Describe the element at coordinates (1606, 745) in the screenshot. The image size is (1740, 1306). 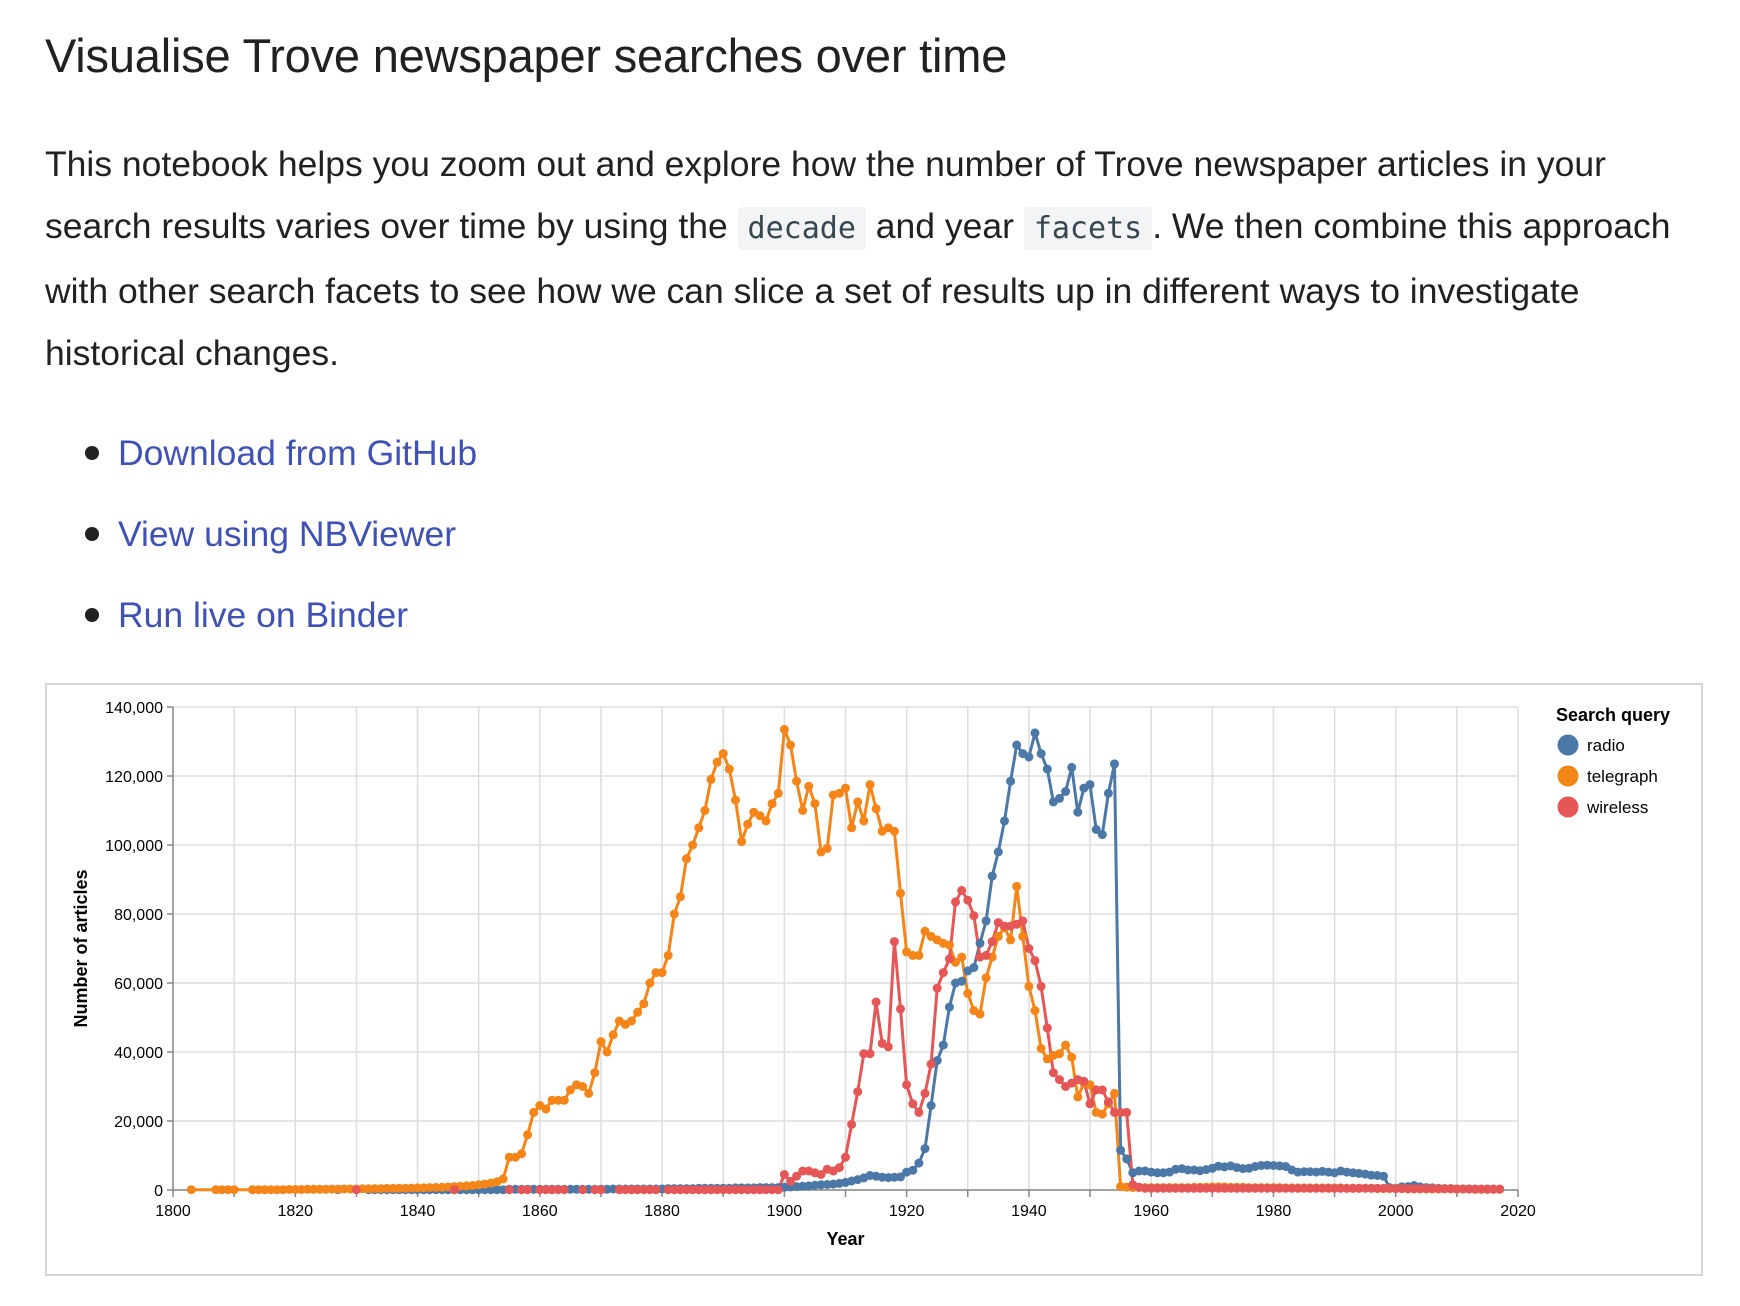
I see `legend-label-radio: radio` at that location.